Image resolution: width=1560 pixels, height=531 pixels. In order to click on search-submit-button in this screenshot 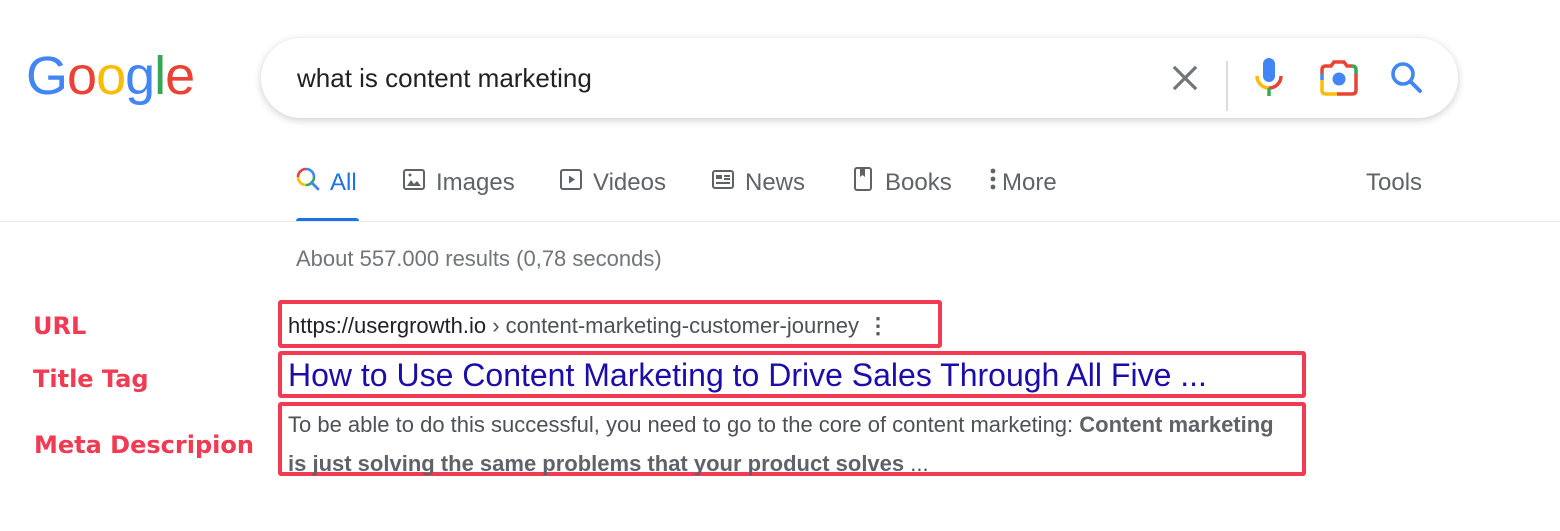, I will do `click(1407, 78)`.